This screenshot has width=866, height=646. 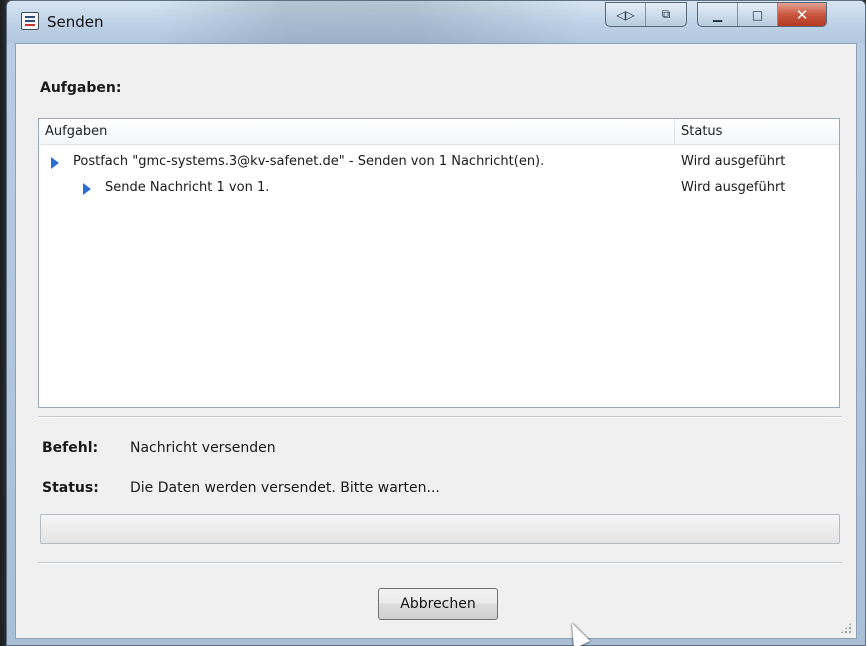 I want to click on nav-arrows-icon: ◁▷, so click(x=626, y=14).